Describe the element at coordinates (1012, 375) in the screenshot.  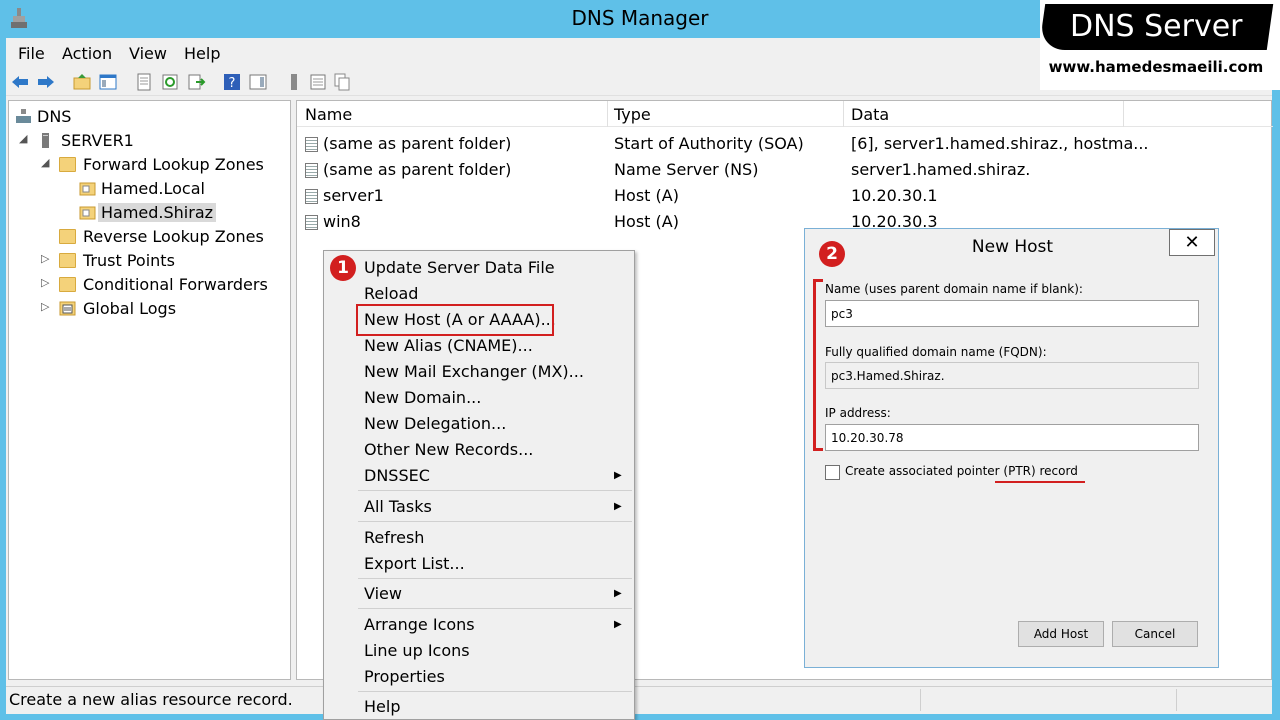
I see `fqdn-field: pc3.Hamed.Shiraz.` at that location.